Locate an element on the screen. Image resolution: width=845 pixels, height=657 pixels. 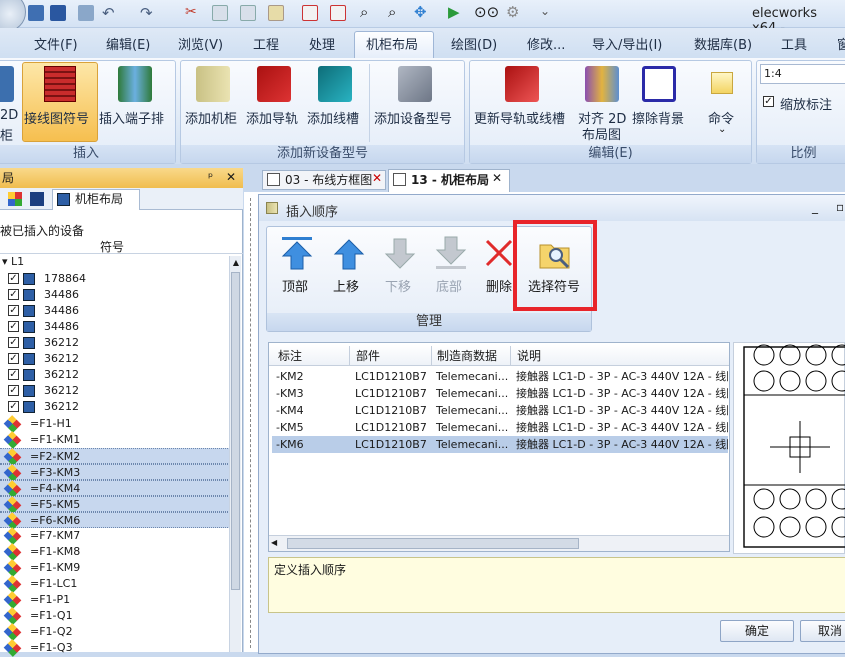
tree-item-device: =F1-KM9 is located at coordinates (115, 568).